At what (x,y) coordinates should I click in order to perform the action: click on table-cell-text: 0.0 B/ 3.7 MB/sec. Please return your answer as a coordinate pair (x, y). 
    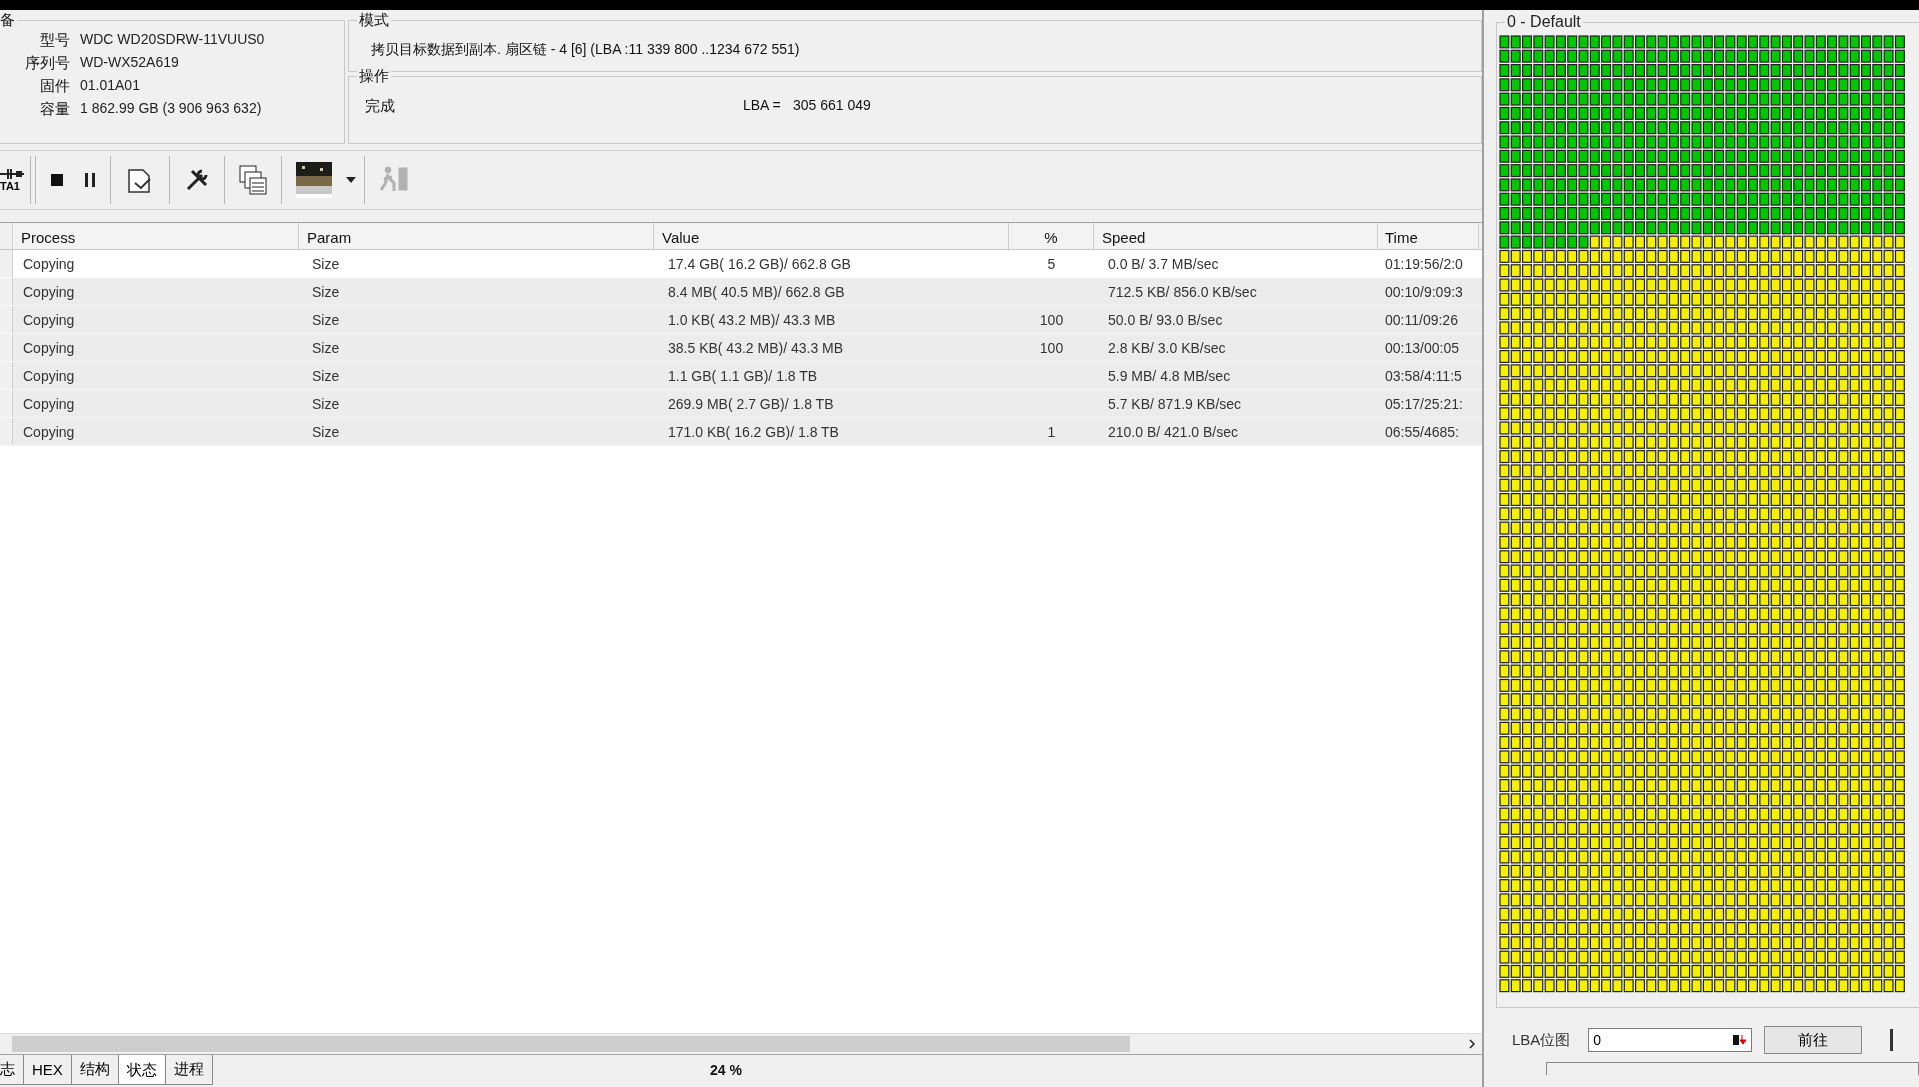
    Looking at the image, I should click on (1163, 264).